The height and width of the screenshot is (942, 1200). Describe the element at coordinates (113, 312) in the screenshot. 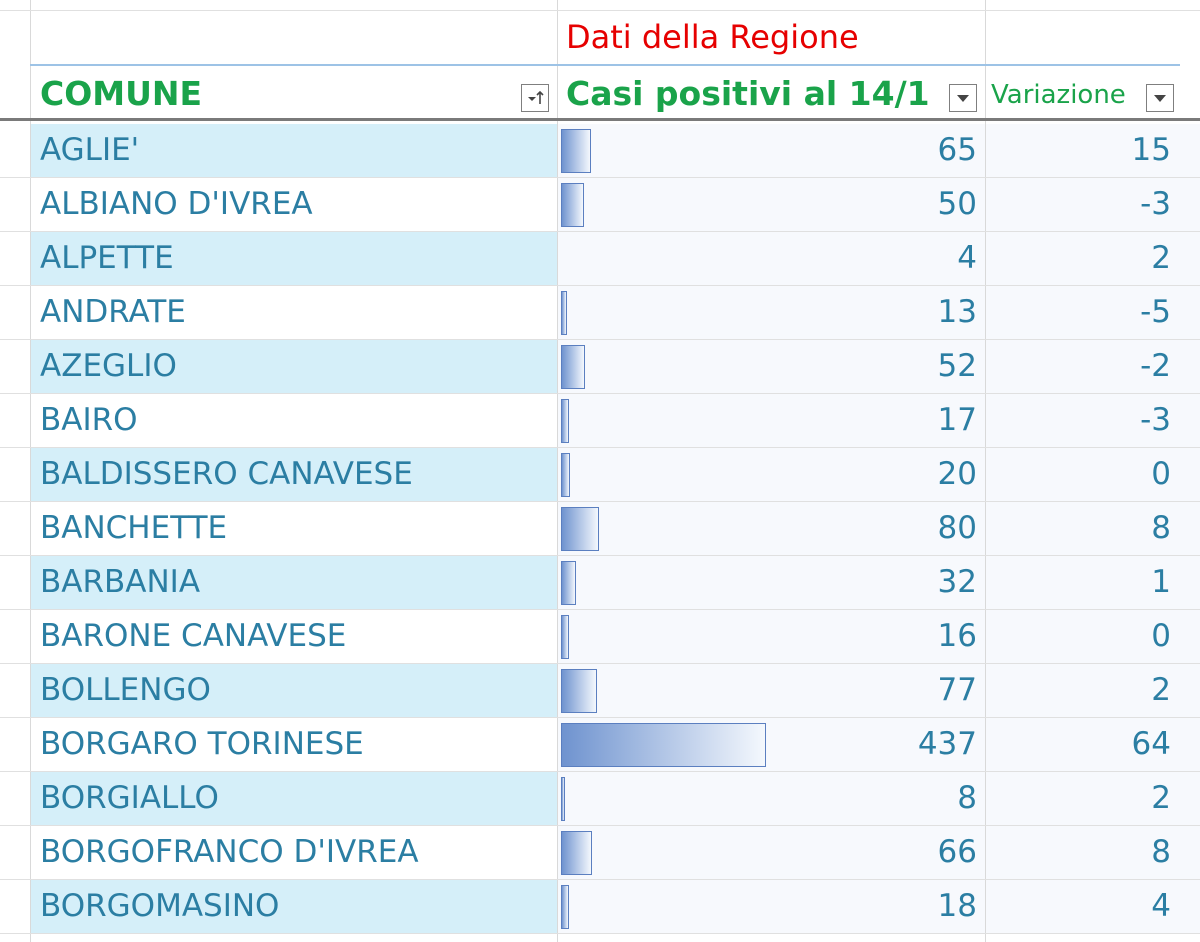

I see `comune-name: ANDRATE` at that location.